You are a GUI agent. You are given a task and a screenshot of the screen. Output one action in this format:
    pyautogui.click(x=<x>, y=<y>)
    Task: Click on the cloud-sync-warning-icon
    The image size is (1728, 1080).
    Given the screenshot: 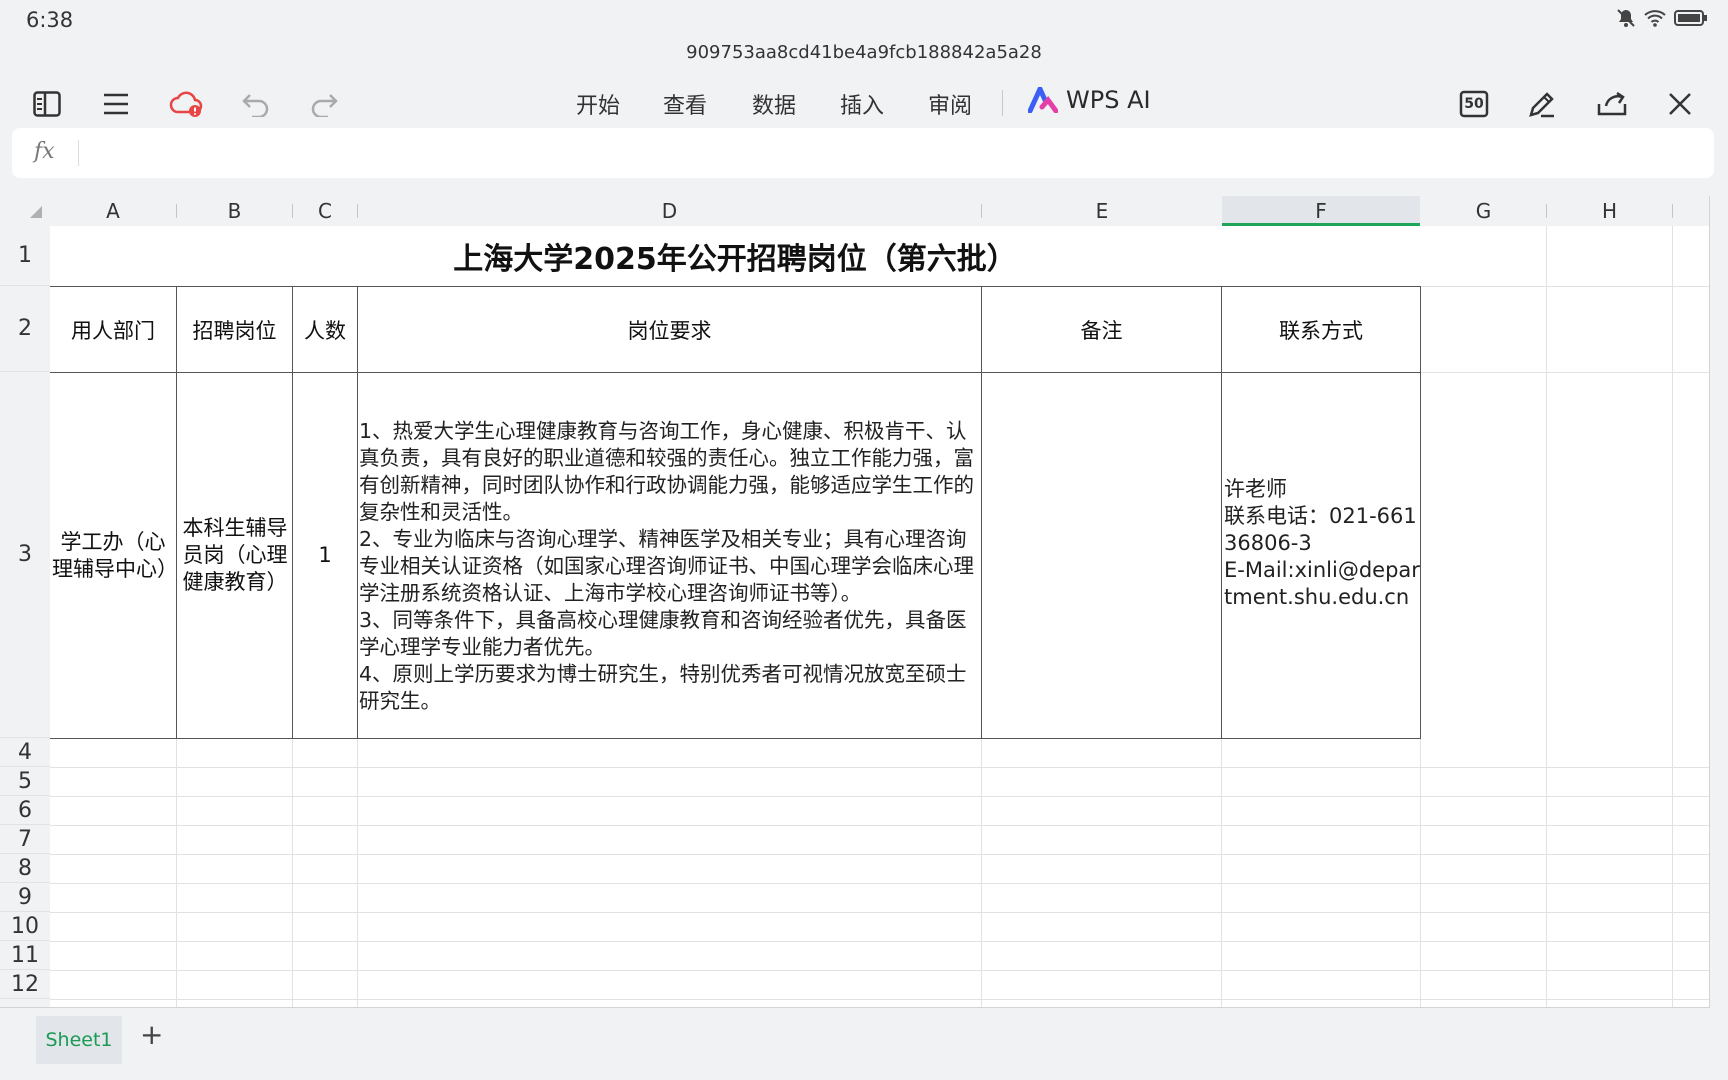 What is the action you would take?
    pyautogui.click(x=186, y=104)
    